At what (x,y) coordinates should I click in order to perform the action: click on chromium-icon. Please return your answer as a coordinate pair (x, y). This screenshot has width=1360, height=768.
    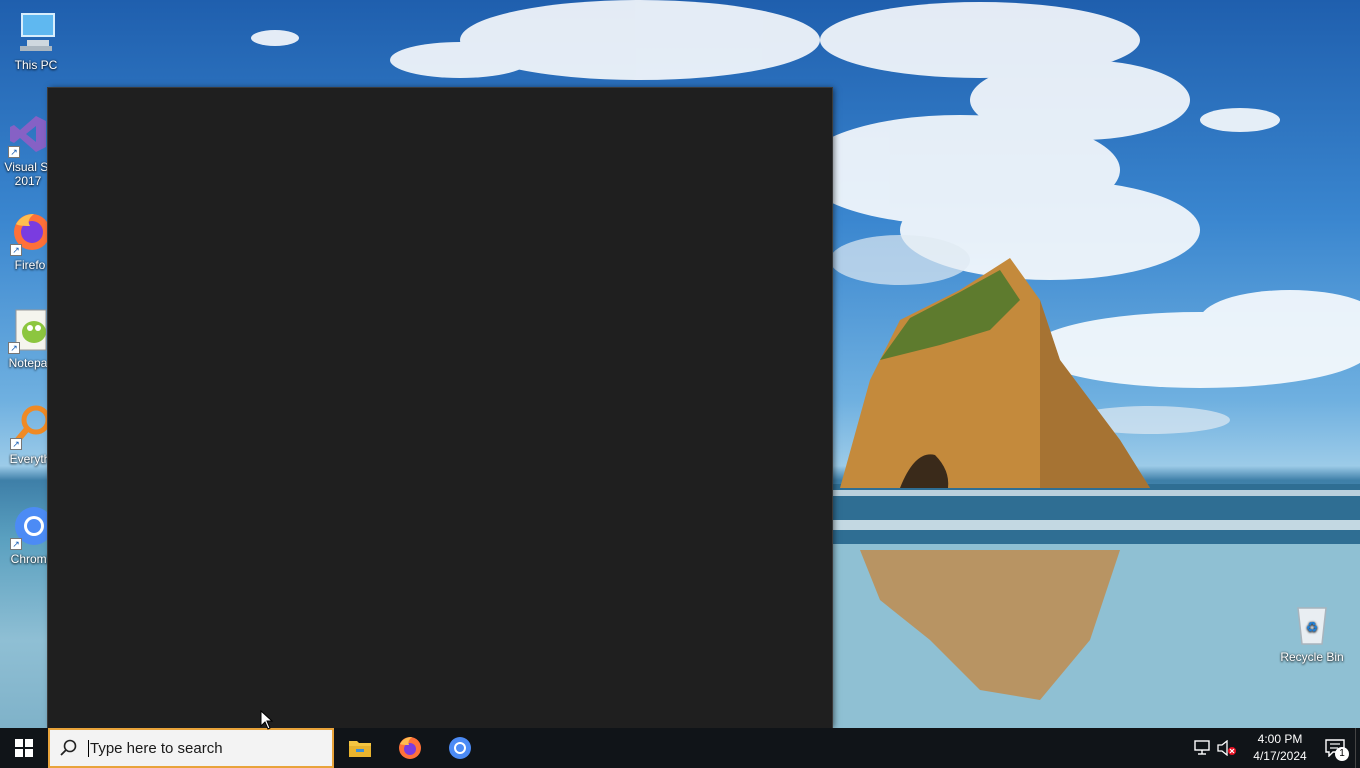
    Looking at the image, I should click on (459, 748).